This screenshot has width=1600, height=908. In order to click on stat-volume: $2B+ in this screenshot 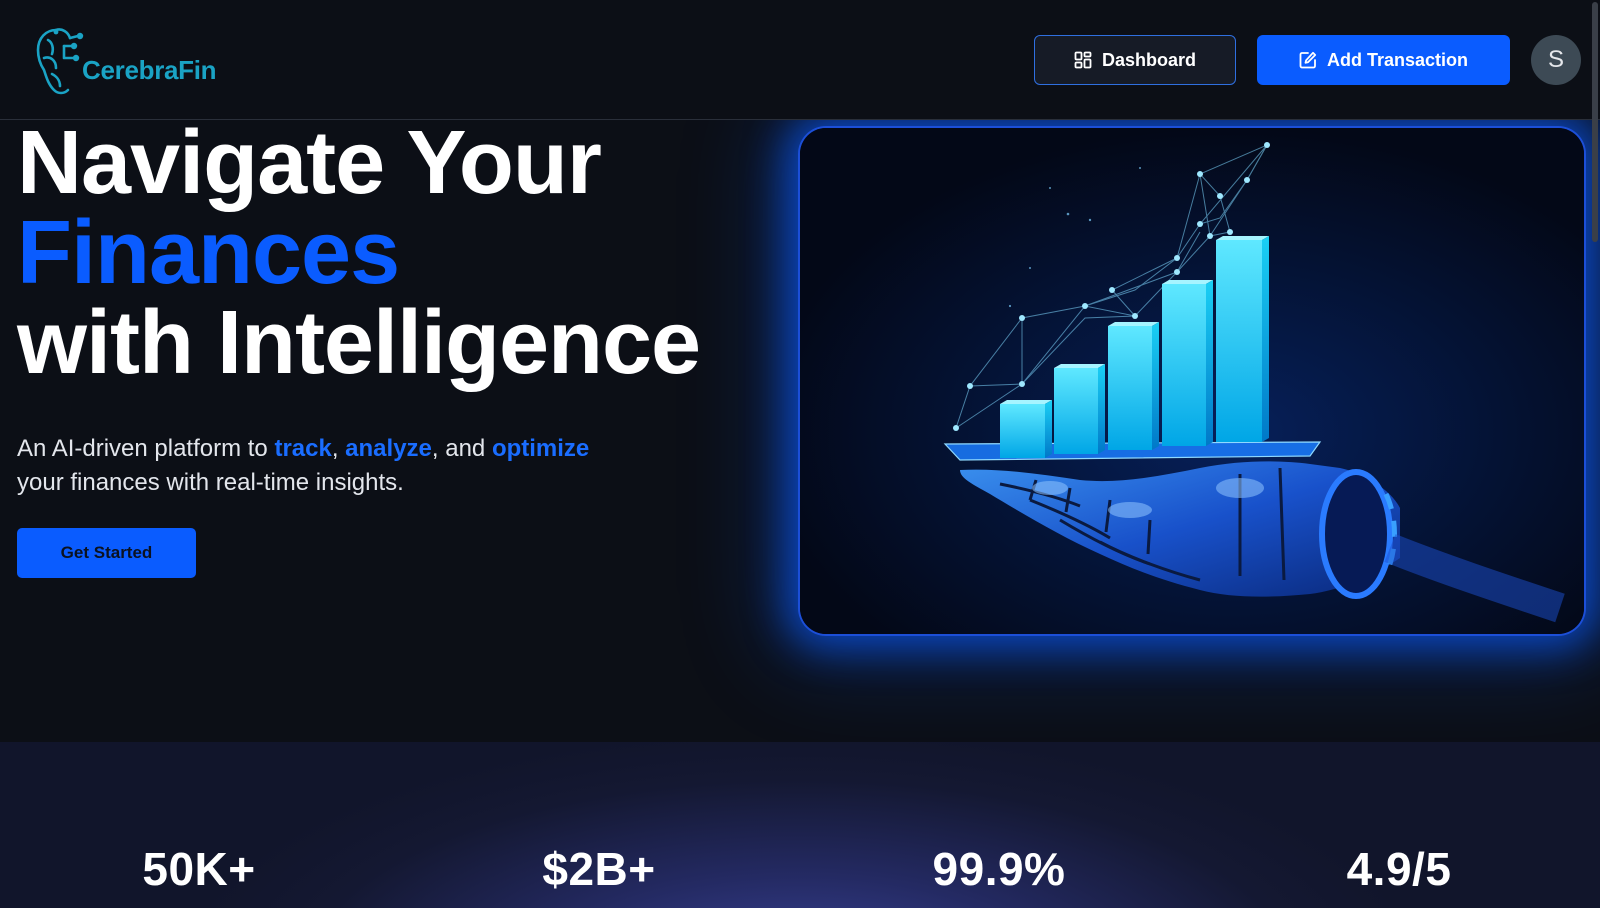, I will do `click(599, 869)`.